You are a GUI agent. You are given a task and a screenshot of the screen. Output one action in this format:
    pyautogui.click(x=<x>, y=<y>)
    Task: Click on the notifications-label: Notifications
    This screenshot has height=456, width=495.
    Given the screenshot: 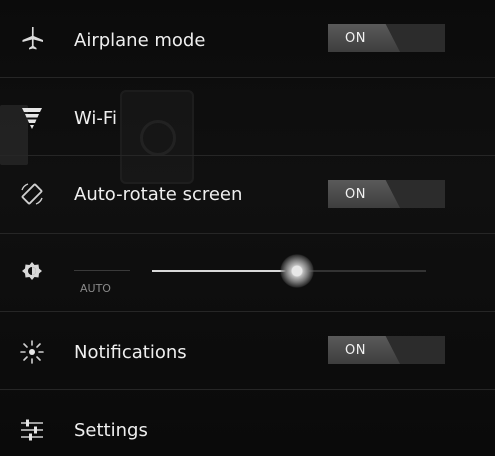 What is the action you would take?
    pyautogui.click(x=130, y=352)
    